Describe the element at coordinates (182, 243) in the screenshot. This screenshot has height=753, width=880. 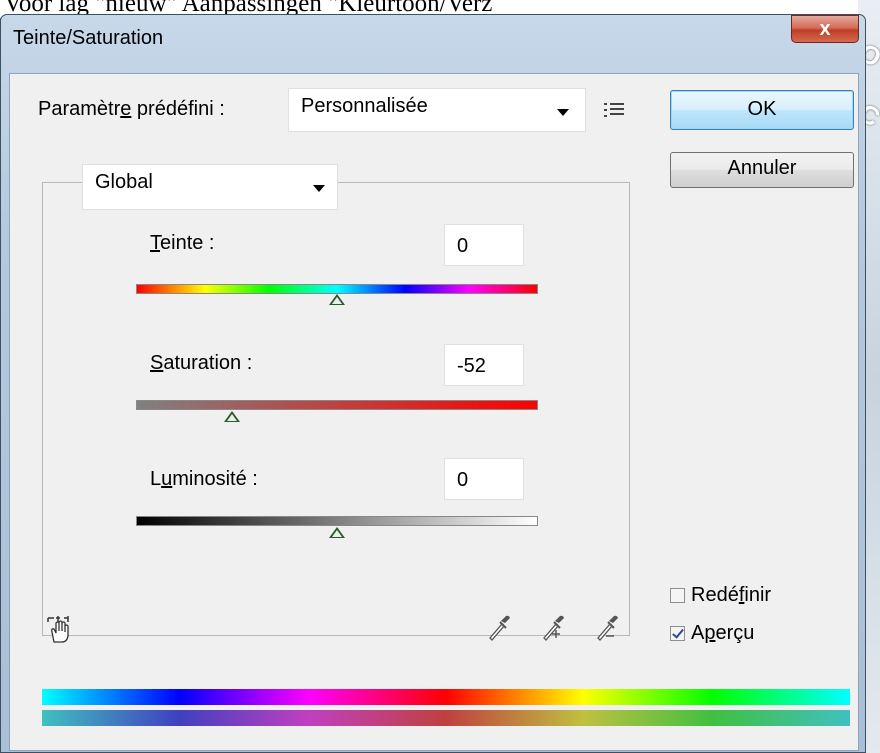
I see `hue-label: Teinte :` at that location.